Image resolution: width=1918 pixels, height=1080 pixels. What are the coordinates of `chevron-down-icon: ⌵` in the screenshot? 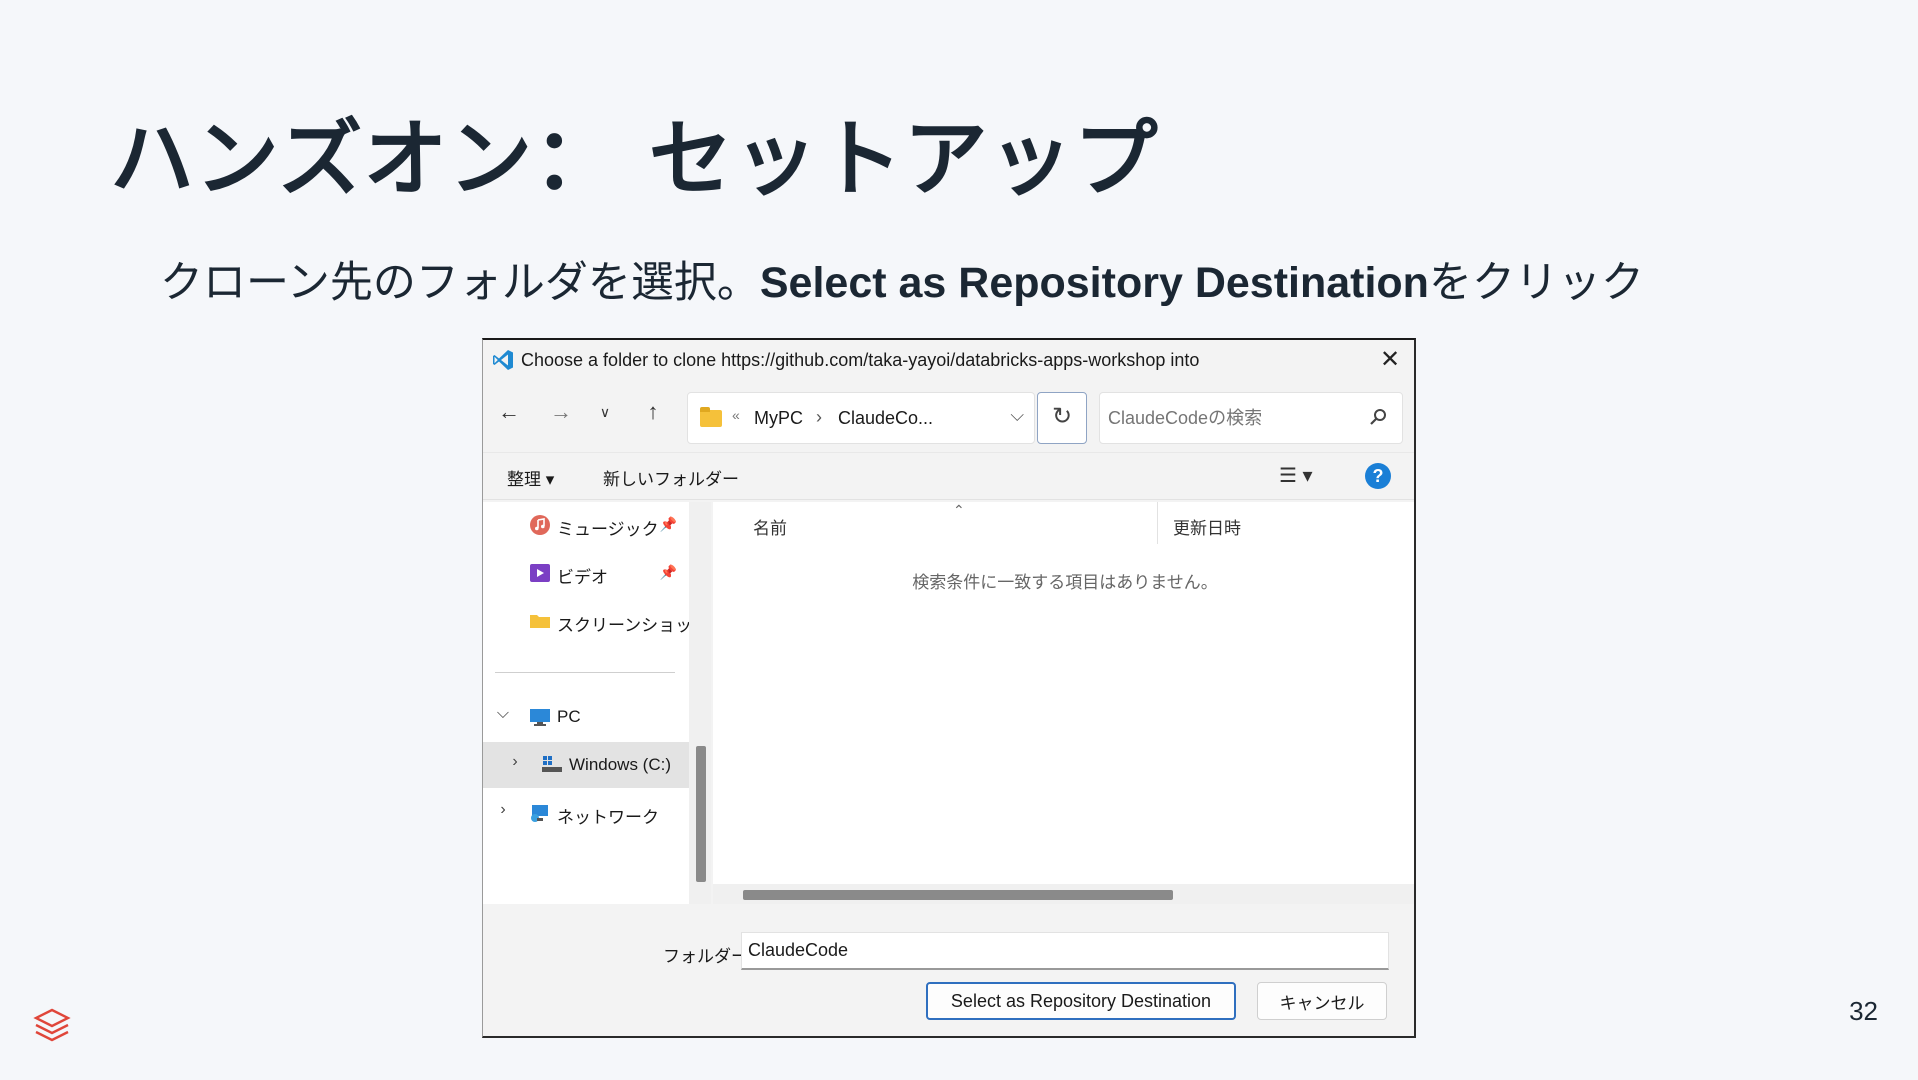 It's located at (1017, 415).